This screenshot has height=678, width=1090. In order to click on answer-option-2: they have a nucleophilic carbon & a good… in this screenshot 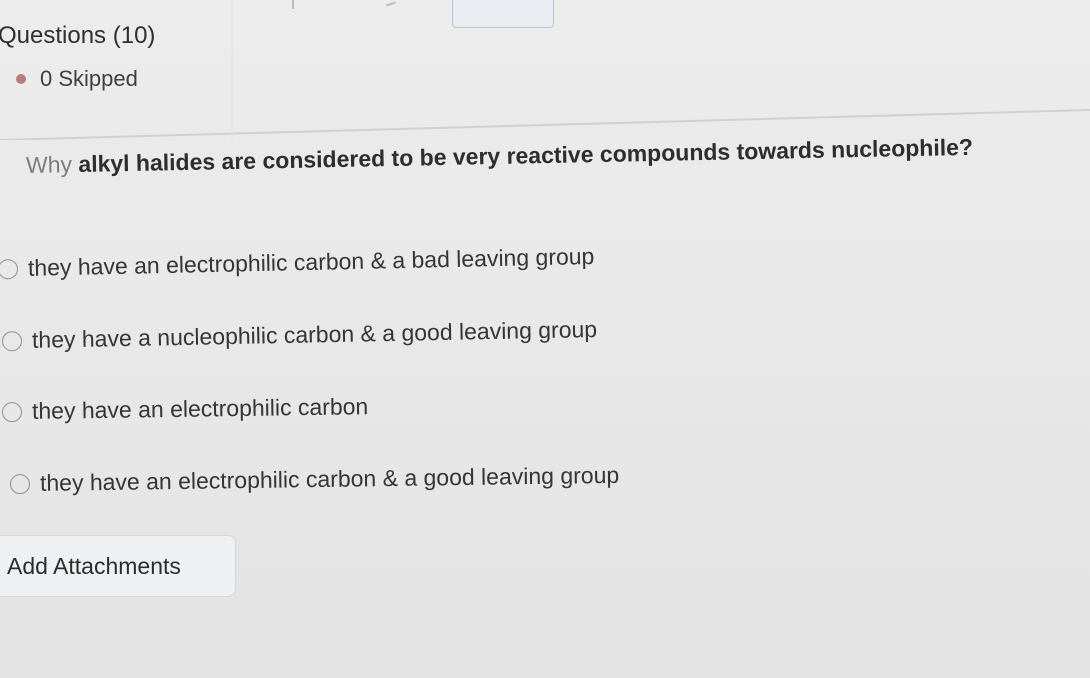, I will do `click(299, 334)`.